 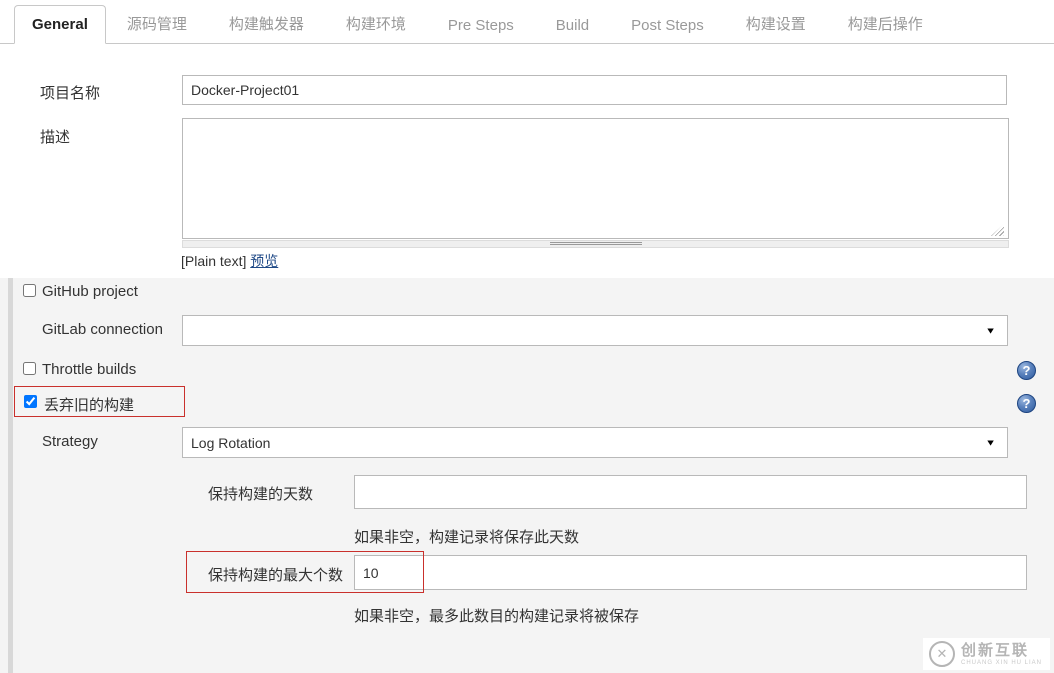 I want to click on strategy-label: Strategy, so click(x=70, y=441).